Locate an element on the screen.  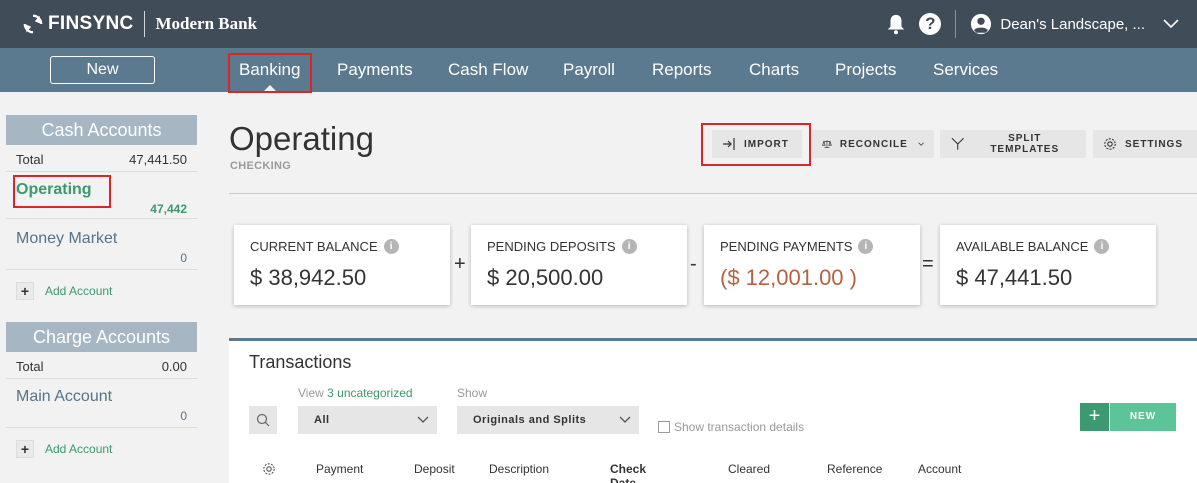
show-label: Show is located at coordinates (472, 393).